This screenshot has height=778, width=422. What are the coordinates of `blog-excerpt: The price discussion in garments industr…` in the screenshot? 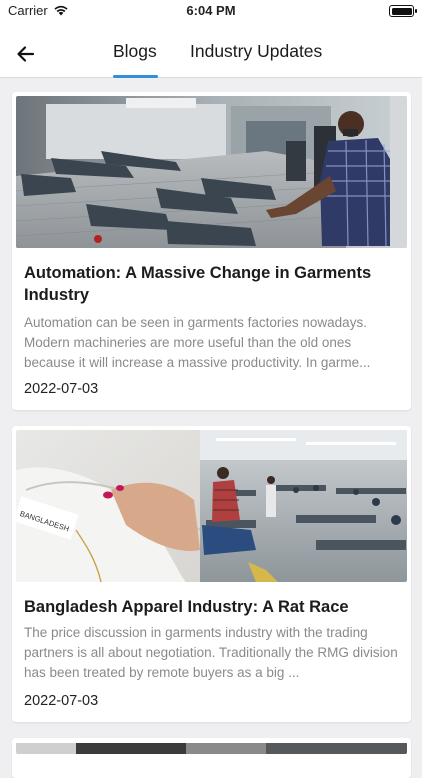 It's located at (211, 652).